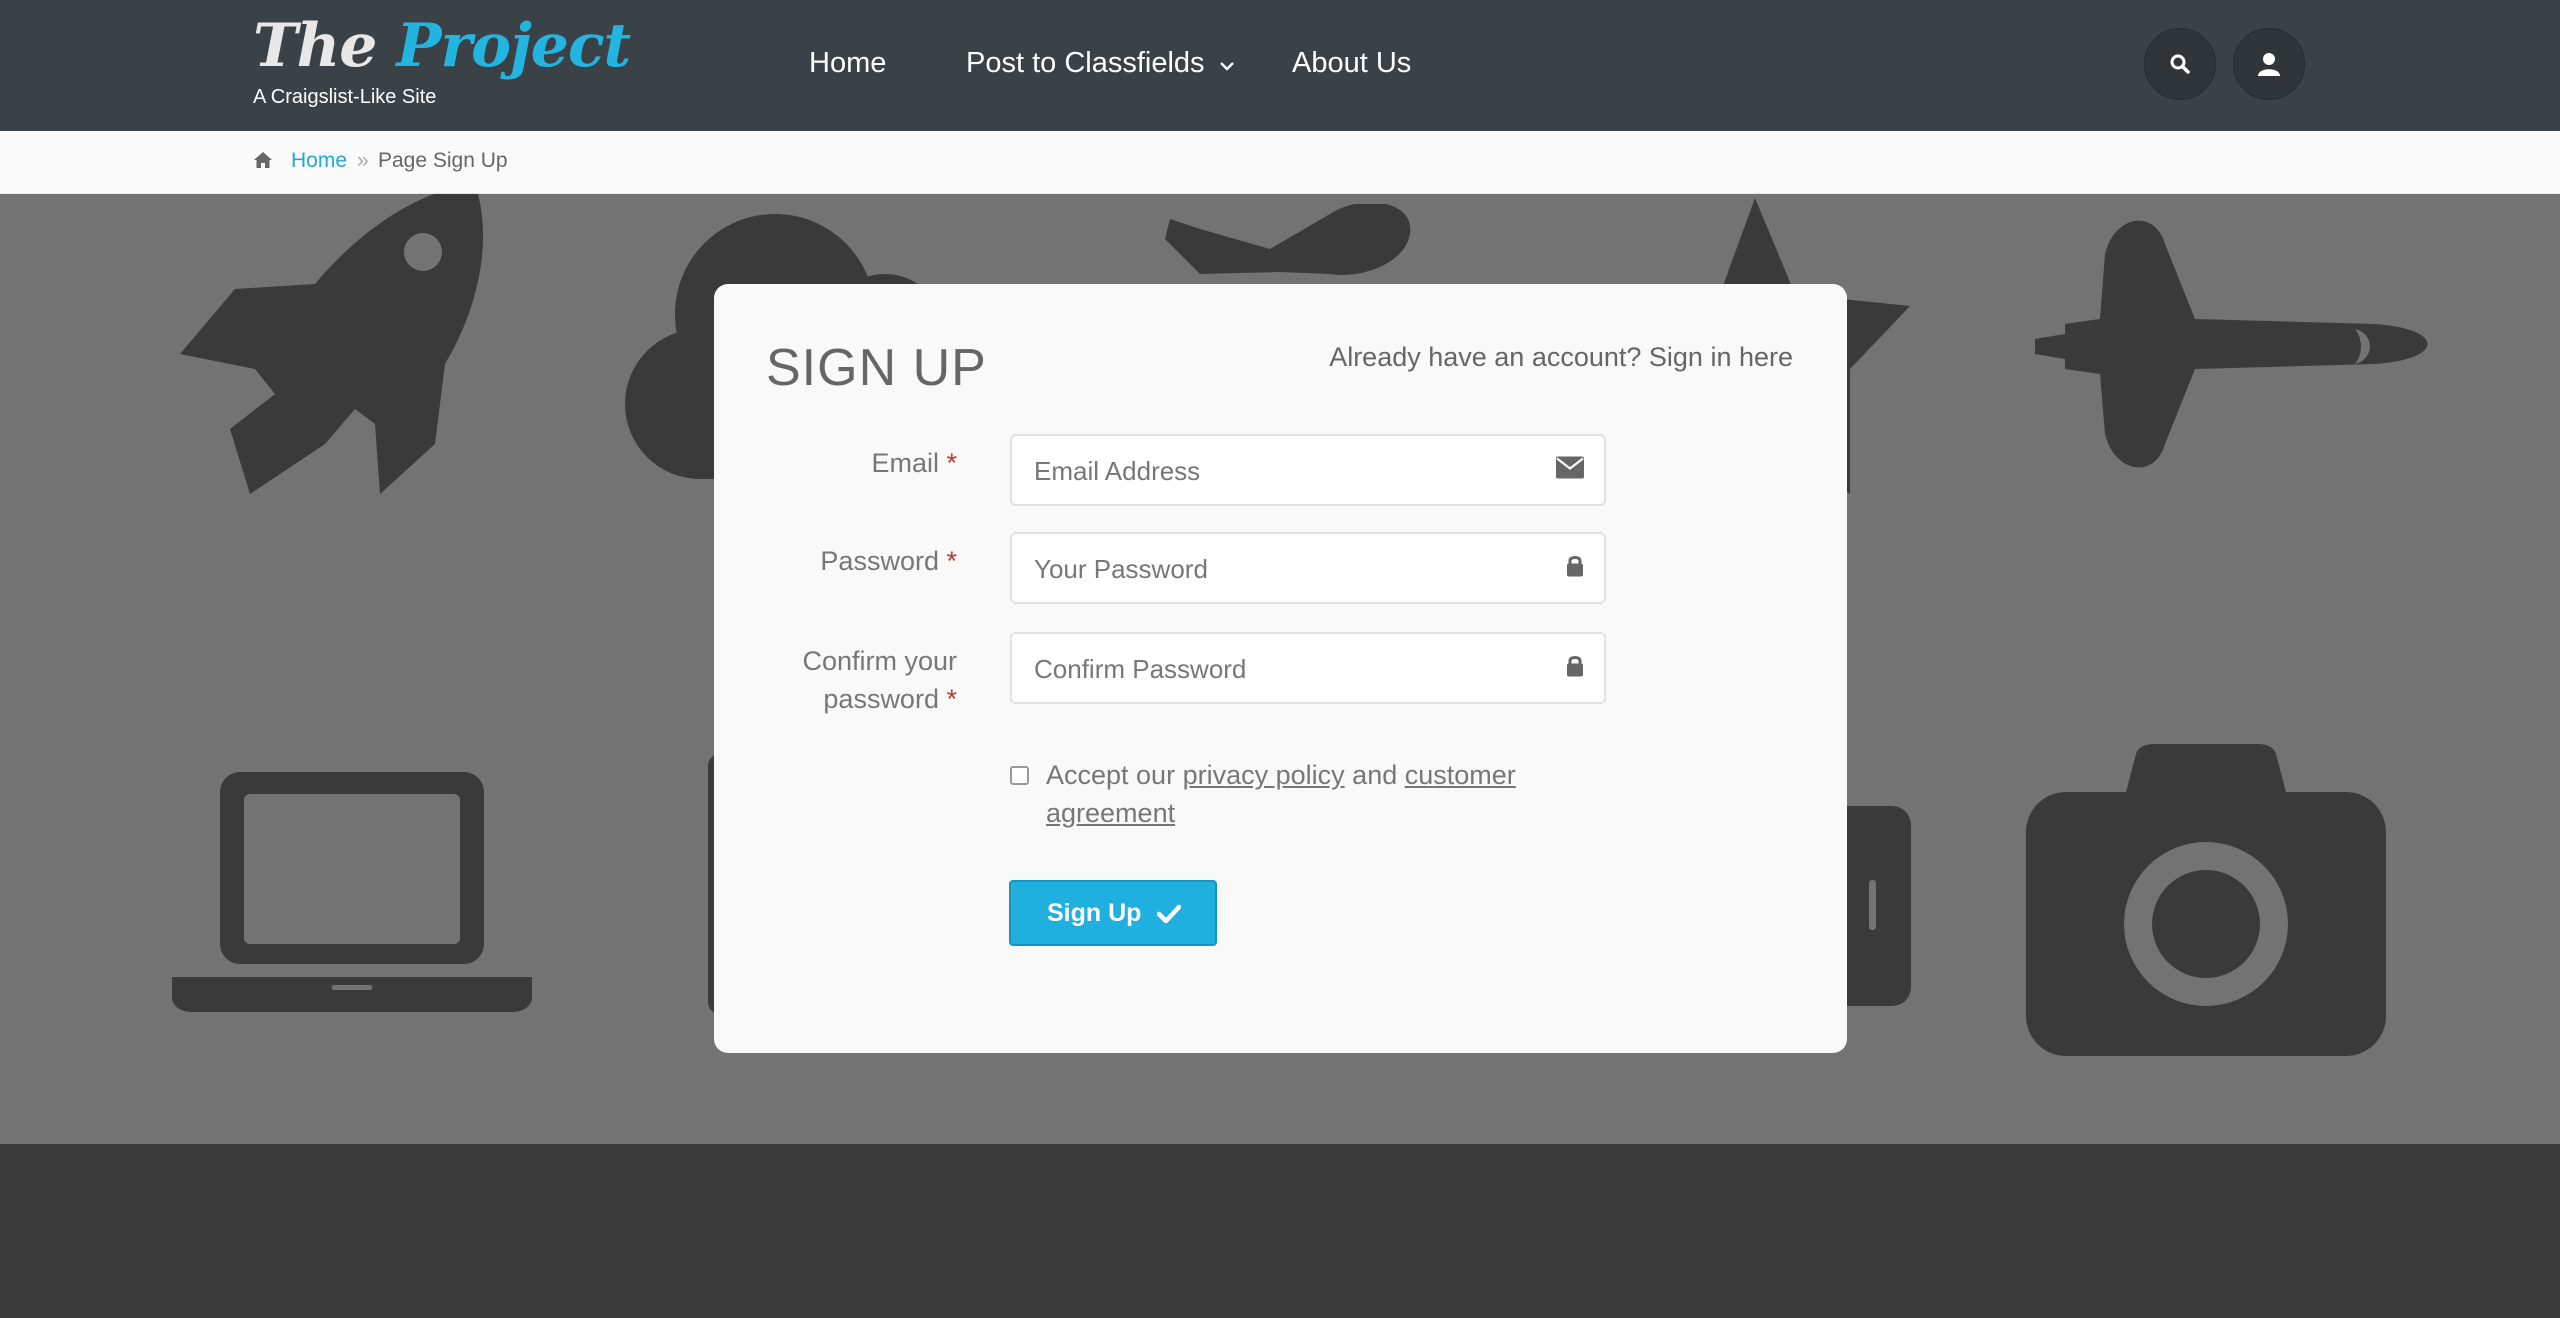 The width and height of the screenshot is (2560, 1318). What do you see at coordinates (1284, 471) in the screenshot?
I see `email-field` at bounding box center [1284, 471].